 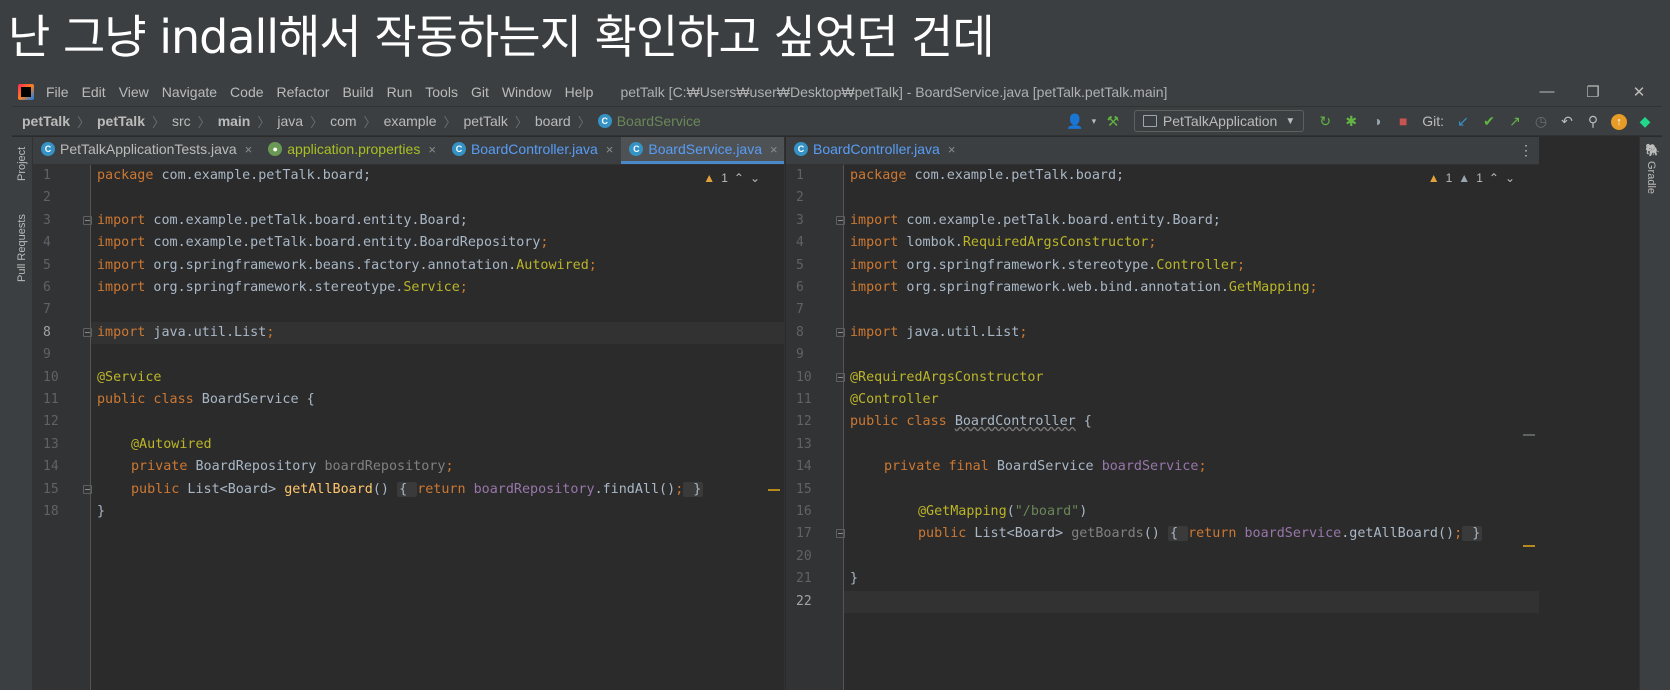 I want to click on code-line: 9, so click(x=413, y=355).